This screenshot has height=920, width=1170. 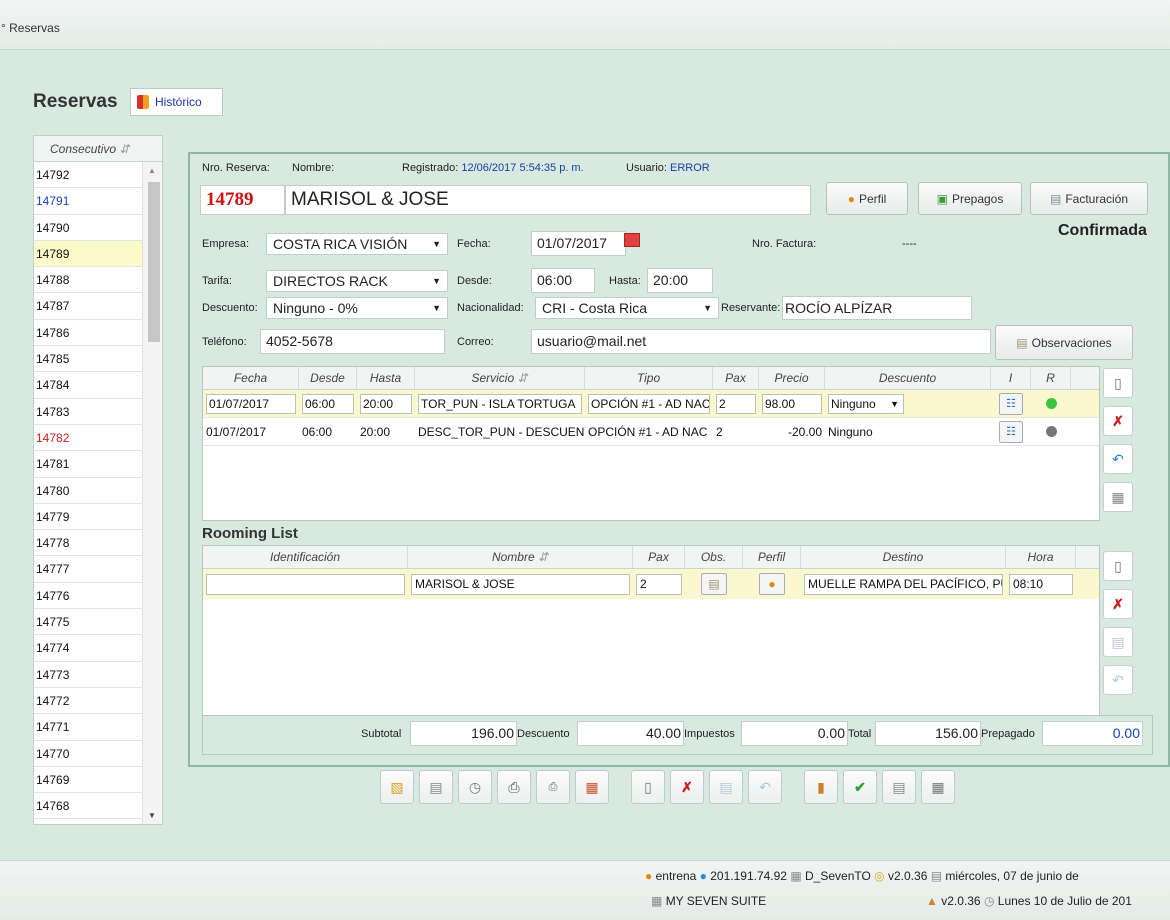 What do you see at coordinates (500, 403) in the screenshot?
I see `service-cell-servicio: TOR_PUN - ISLA TORTUGA` at bounding box center [500, 403].